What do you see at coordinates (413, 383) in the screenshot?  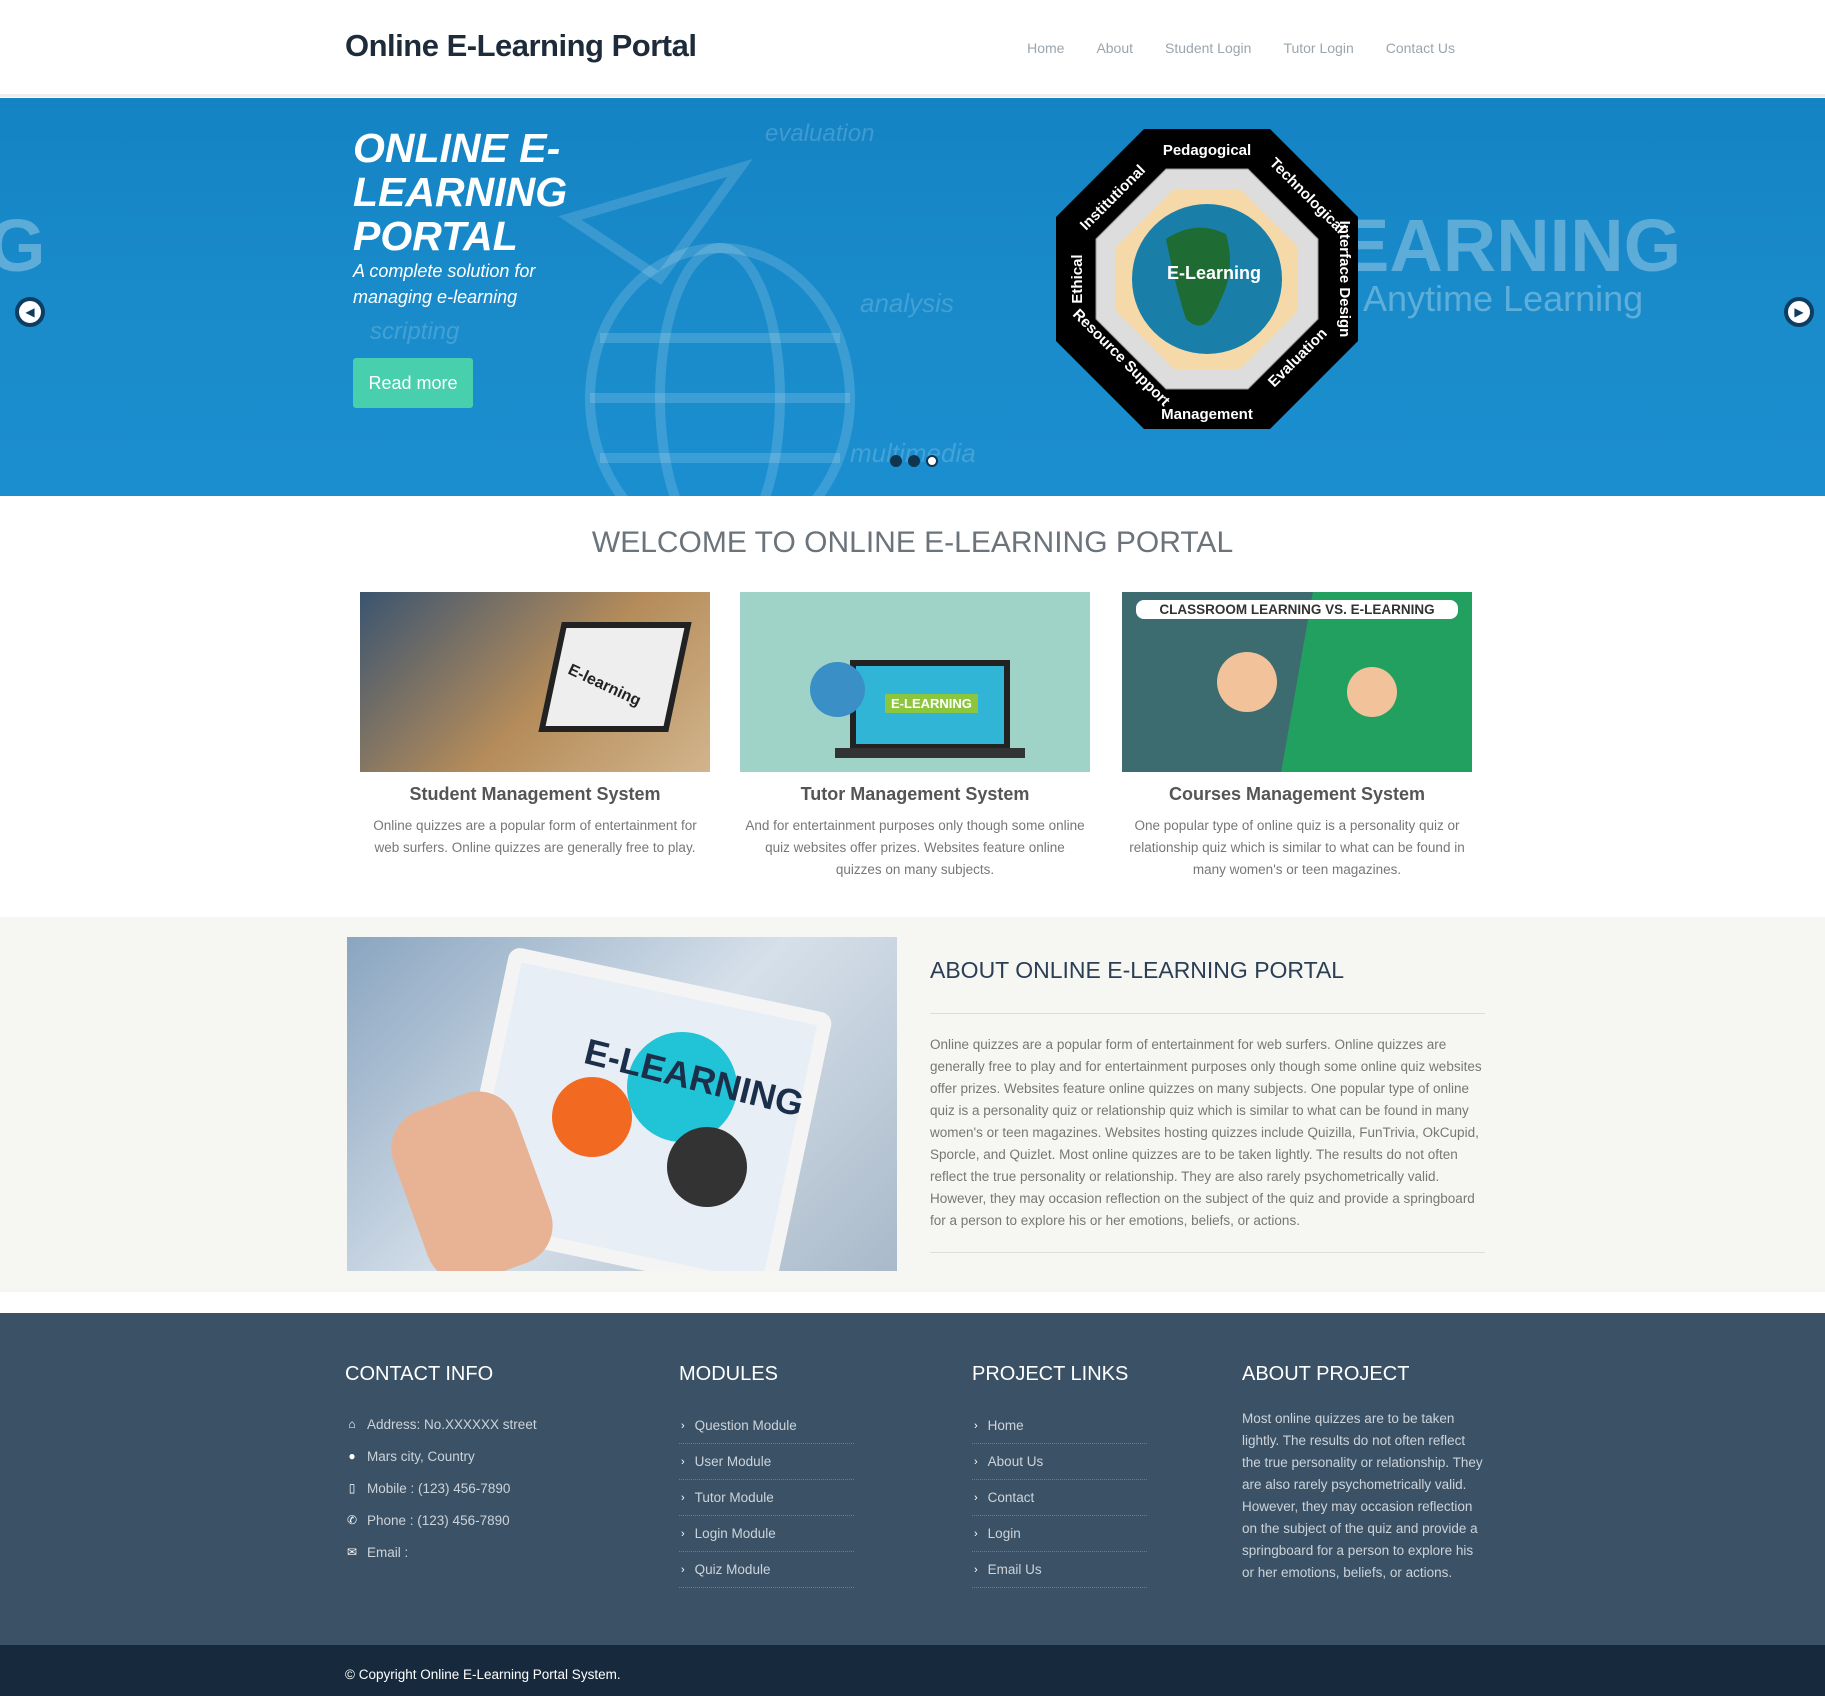 I see `read-more-button: Read more` at bounding box center [413, 383].